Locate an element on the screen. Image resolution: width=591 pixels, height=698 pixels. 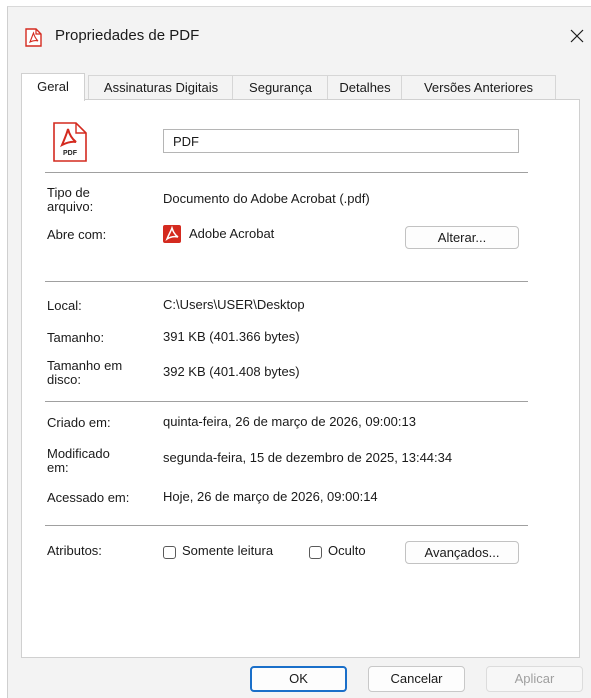
tab-label: Assinaturas Digitais is located at coordinates (161, 87).